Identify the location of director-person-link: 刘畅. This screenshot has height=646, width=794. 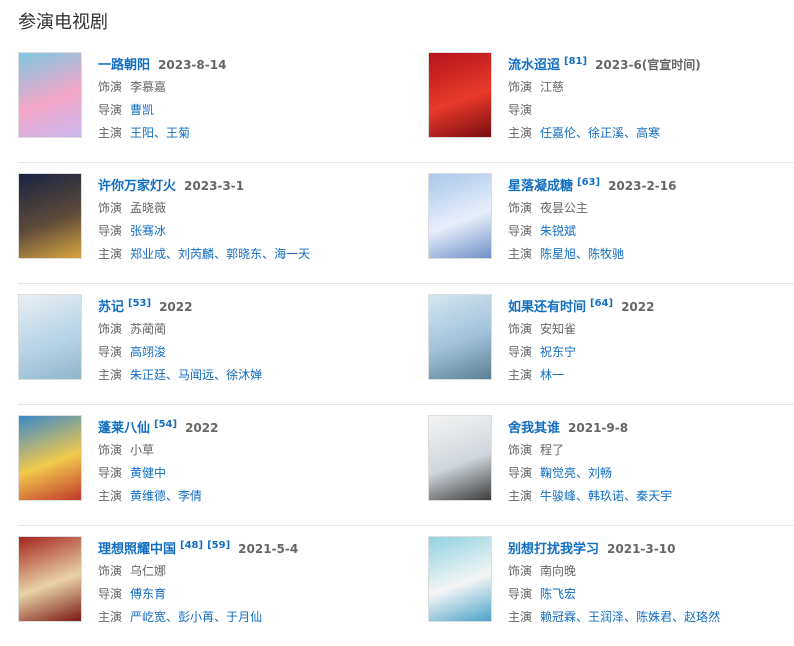
(600, 473).